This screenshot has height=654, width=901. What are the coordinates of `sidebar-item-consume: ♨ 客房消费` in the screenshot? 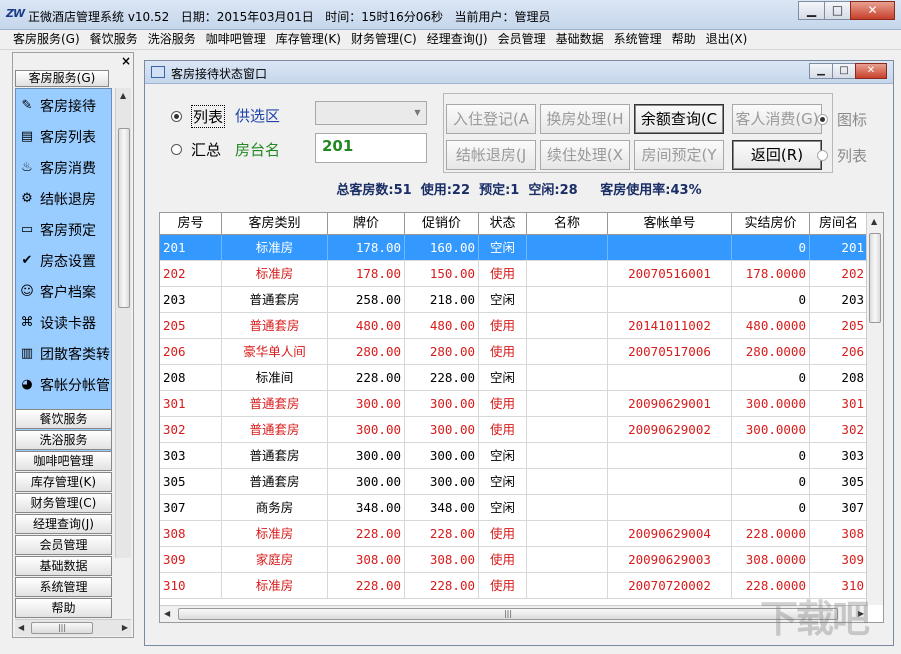 It's located at (66, 168).